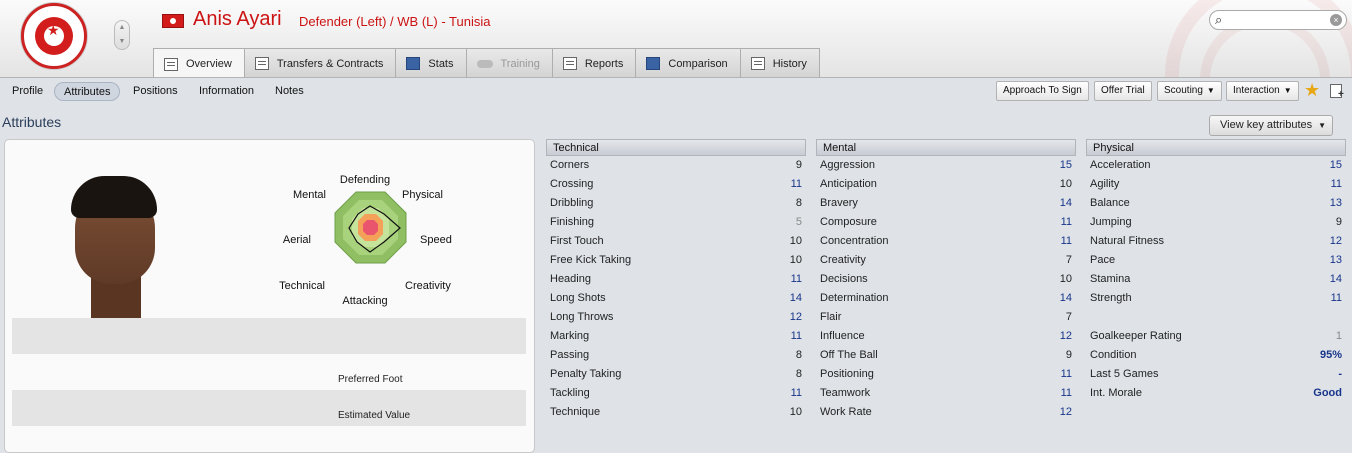 This screenshot has height=453, width=1352. Describe the element at coordinates (1111, 222) in the screenshot. I see `attribute-name: Jumping` at that location.